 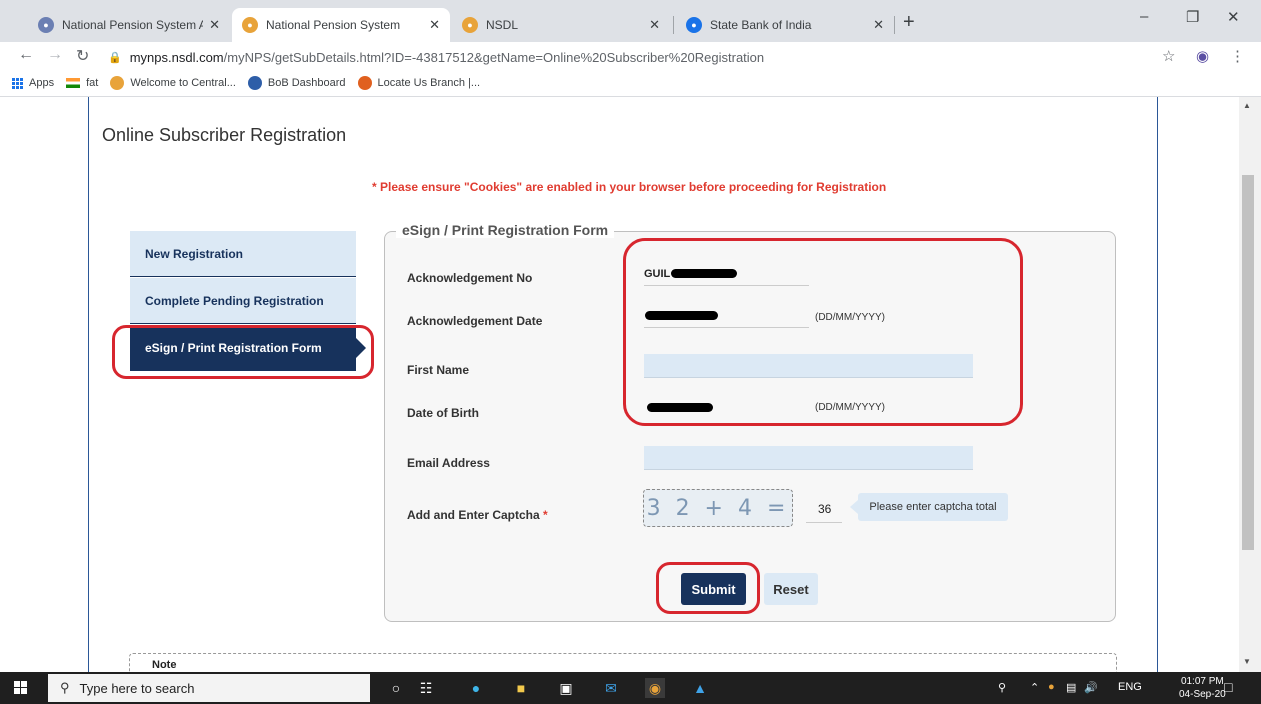 I want to click on network-icon: ▤, so click(x=1071, y=687).